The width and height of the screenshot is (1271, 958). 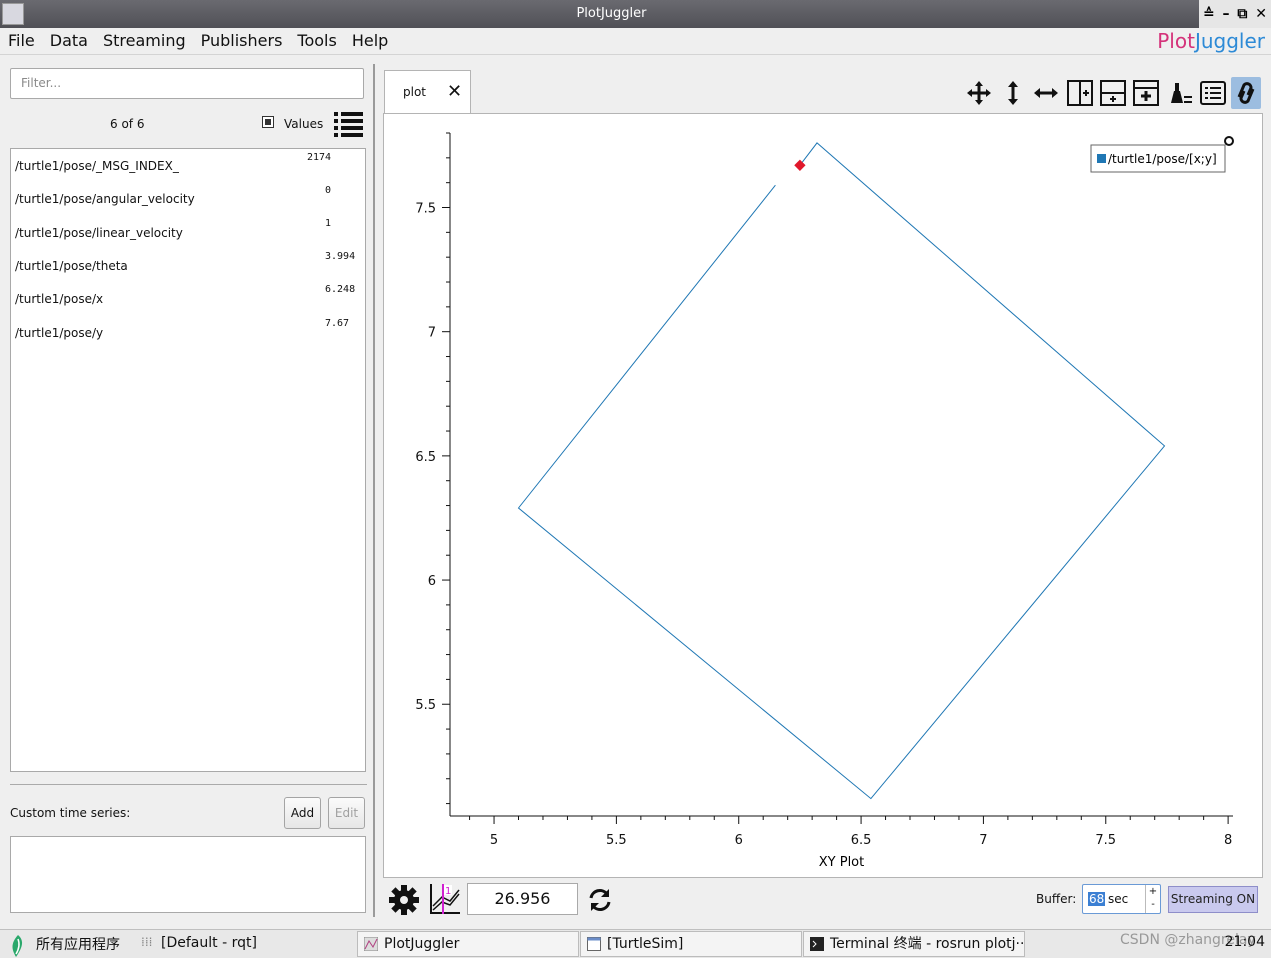 I want to click on plot-toolbar, so click(x=1114, y=93).